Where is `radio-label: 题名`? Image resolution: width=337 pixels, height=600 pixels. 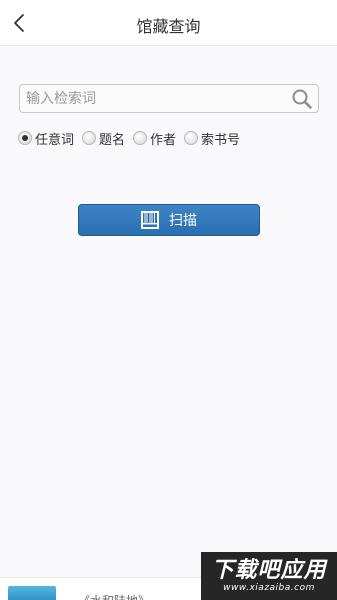
radio-label: 题名 is located at coordinates (112, 140).